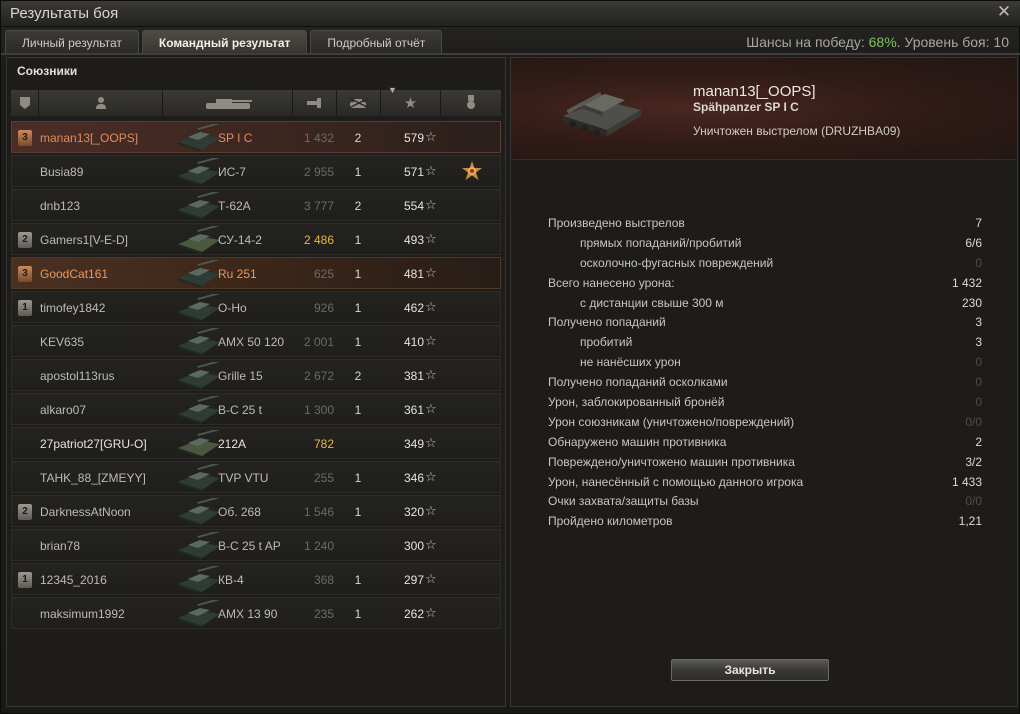 The image size is (1020, 714). What do you see at coordinates (413, 206) in the screenshot?
I see `experience-value: 554` at bounding box center [413, 206].